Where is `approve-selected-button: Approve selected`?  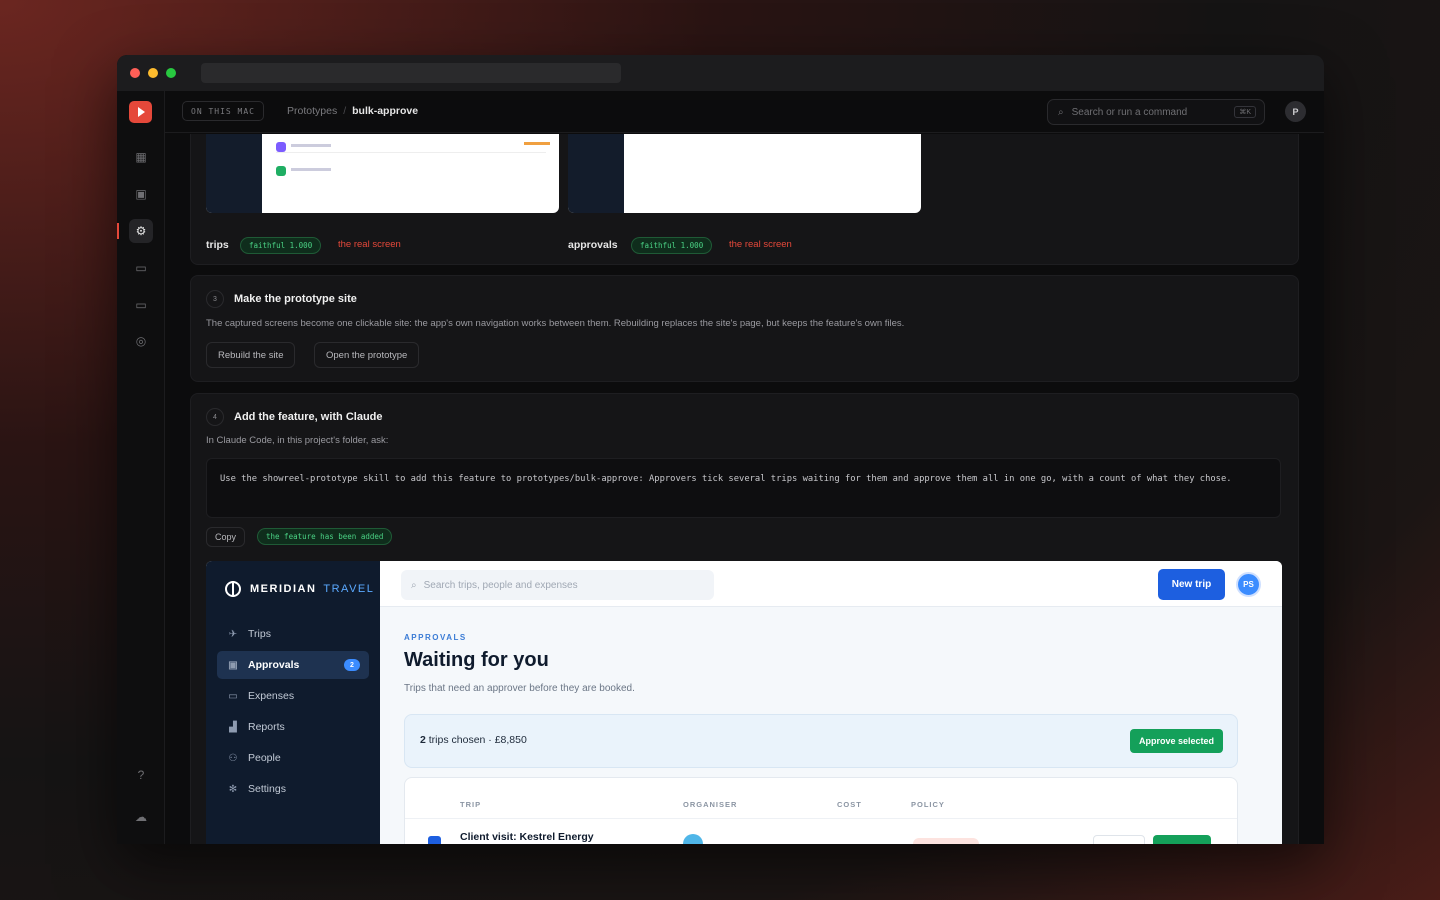 approve-selected-button: Approve selected is located at coordinates (1176, 741).